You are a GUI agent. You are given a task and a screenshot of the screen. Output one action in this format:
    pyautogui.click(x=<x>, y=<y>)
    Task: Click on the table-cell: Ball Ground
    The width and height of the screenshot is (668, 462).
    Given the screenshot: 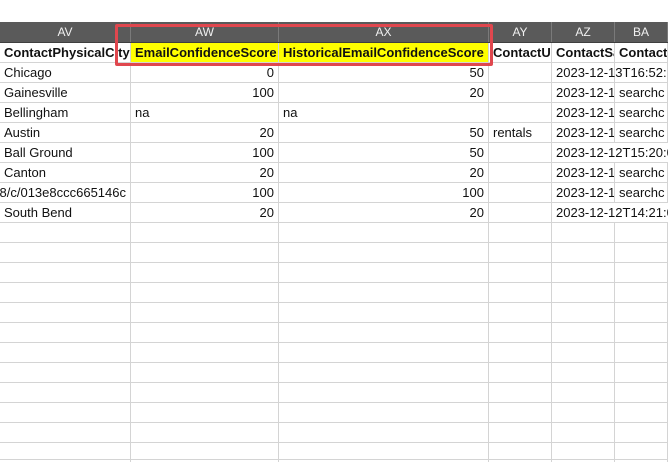 What is the action you would take?
    pyautogui.click(x=65, y=152)
    